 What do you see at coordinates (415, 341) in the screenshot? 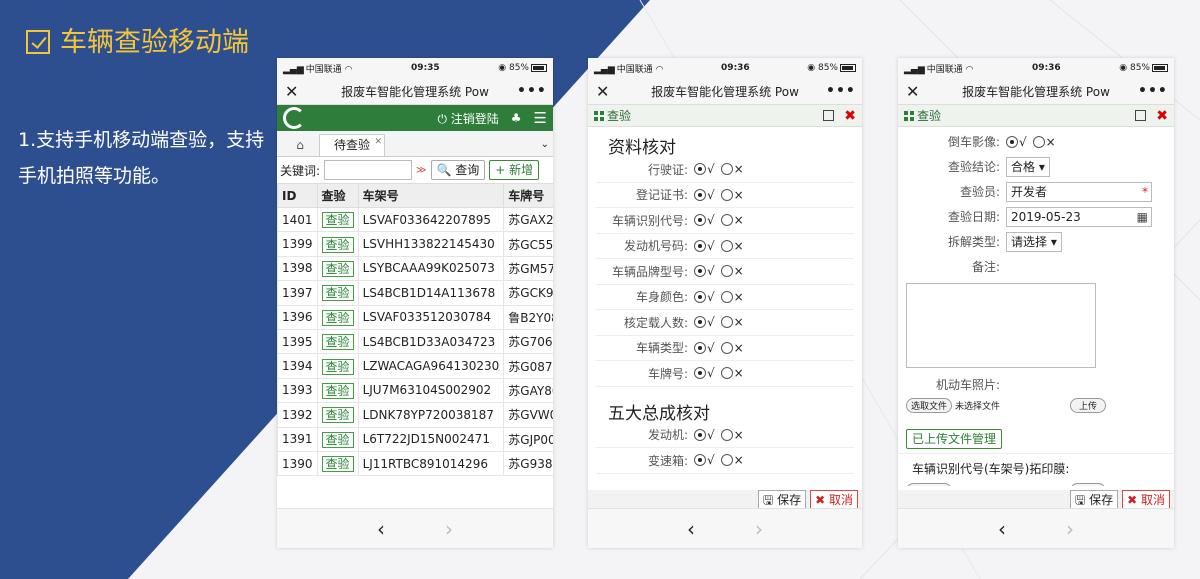
I see `table-row: 1395查验LS4BCB1D33A034723苏G70660` at bounding box center [415, 341].